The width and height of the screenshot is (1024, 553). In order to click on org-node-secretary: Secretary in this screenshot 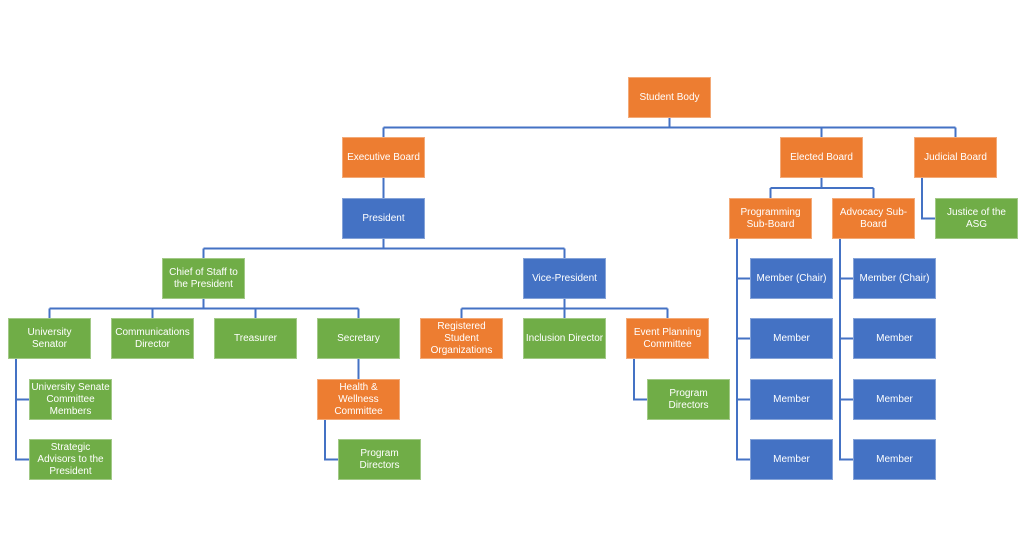, I will do `click(358, 338)`.